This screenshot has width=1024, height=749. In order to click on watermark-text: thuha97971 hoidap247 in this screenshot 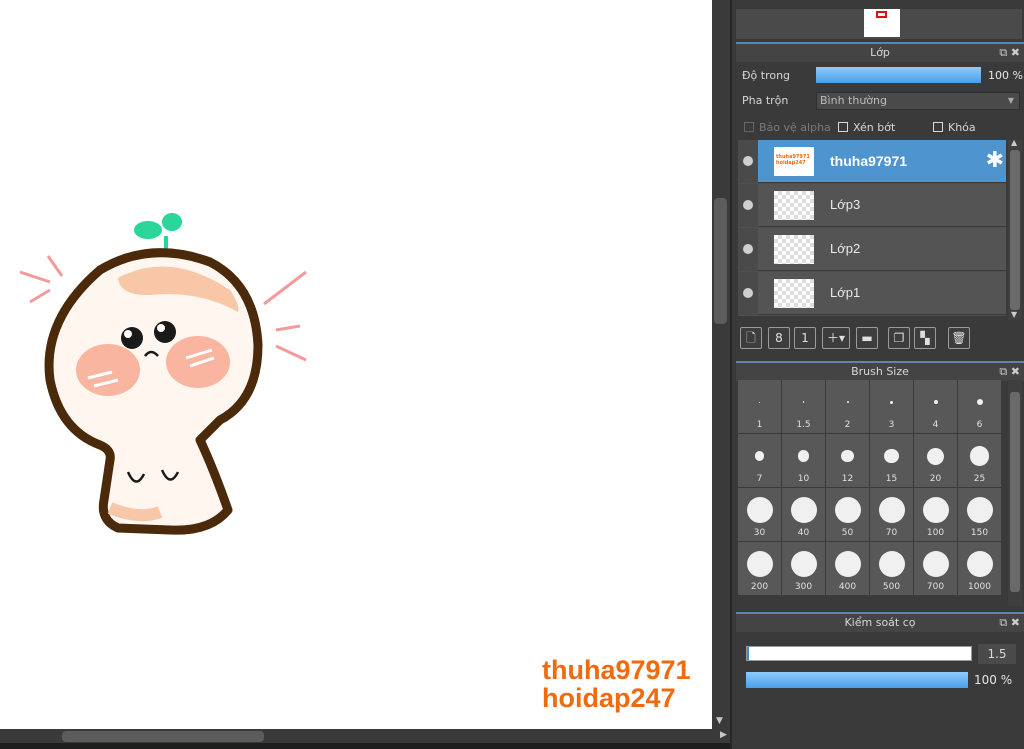, I will do `click(616, 684)`.